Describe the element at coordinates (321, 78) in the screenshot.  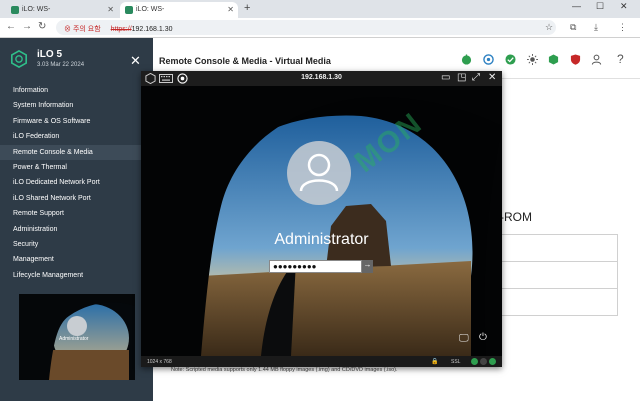
I see `console-titlebar: 192.168.1.30 ▭ ◳ ⤢ ✕` at that location.